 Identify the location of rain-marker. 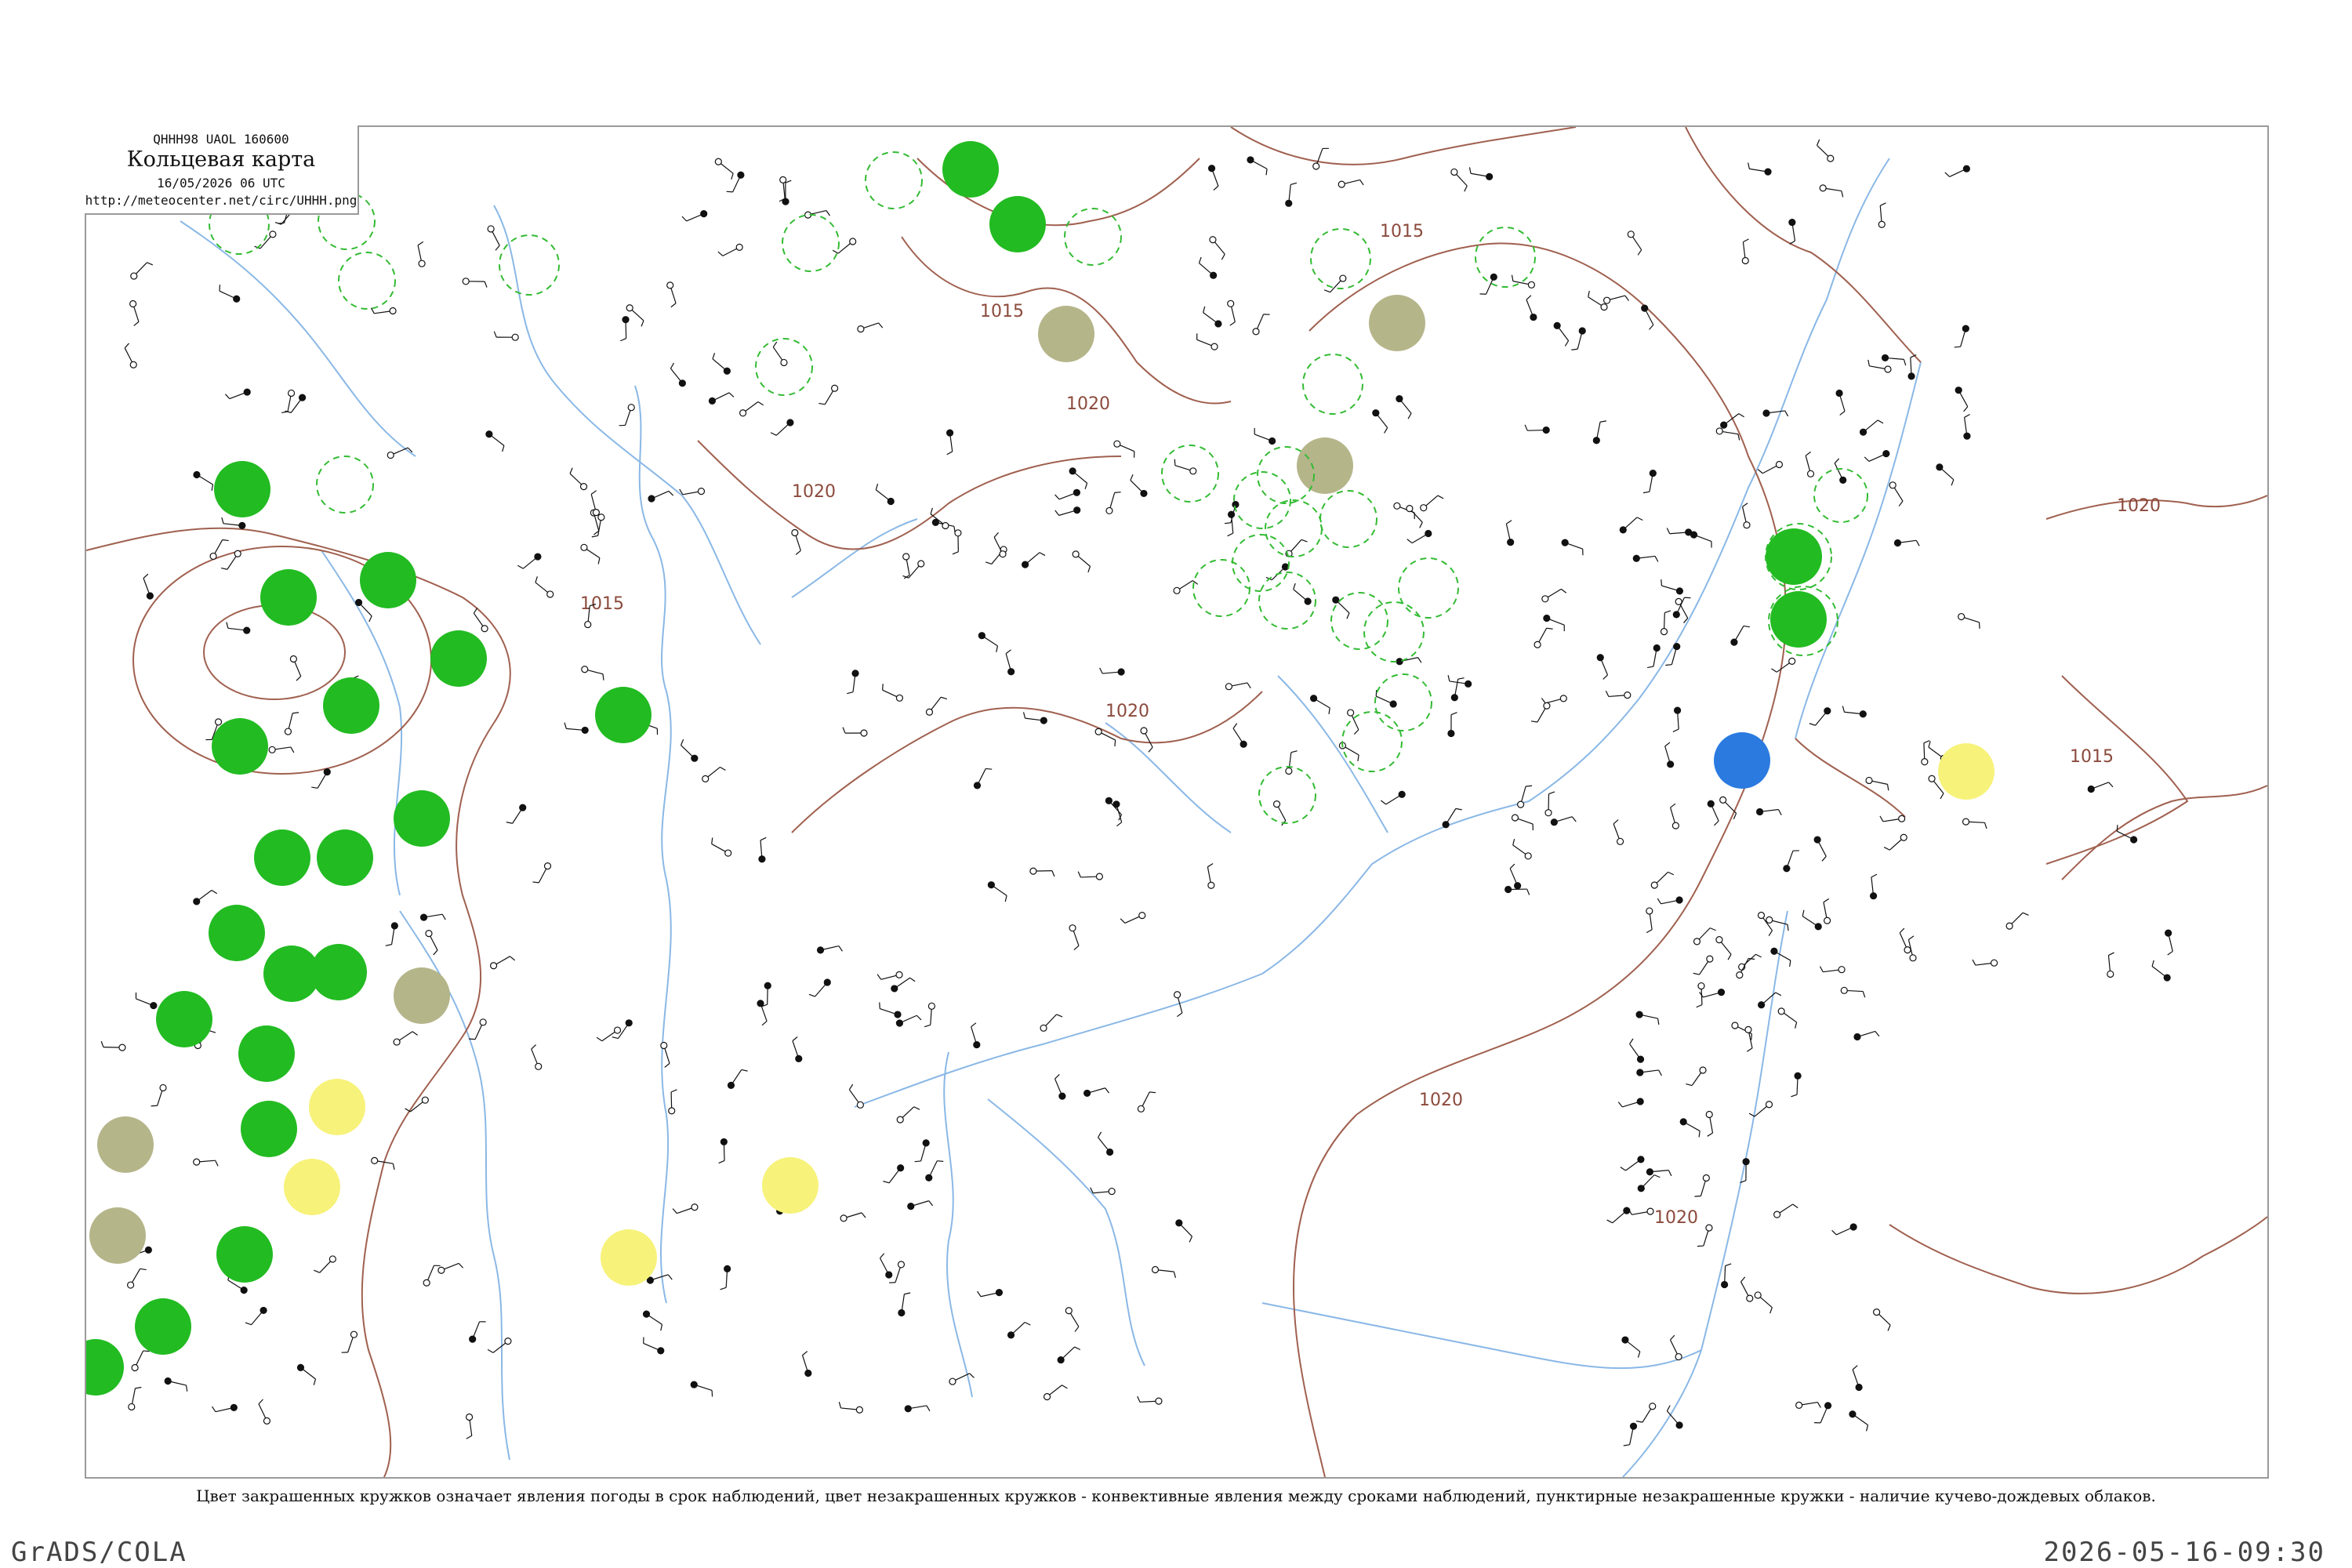
(971, 169).